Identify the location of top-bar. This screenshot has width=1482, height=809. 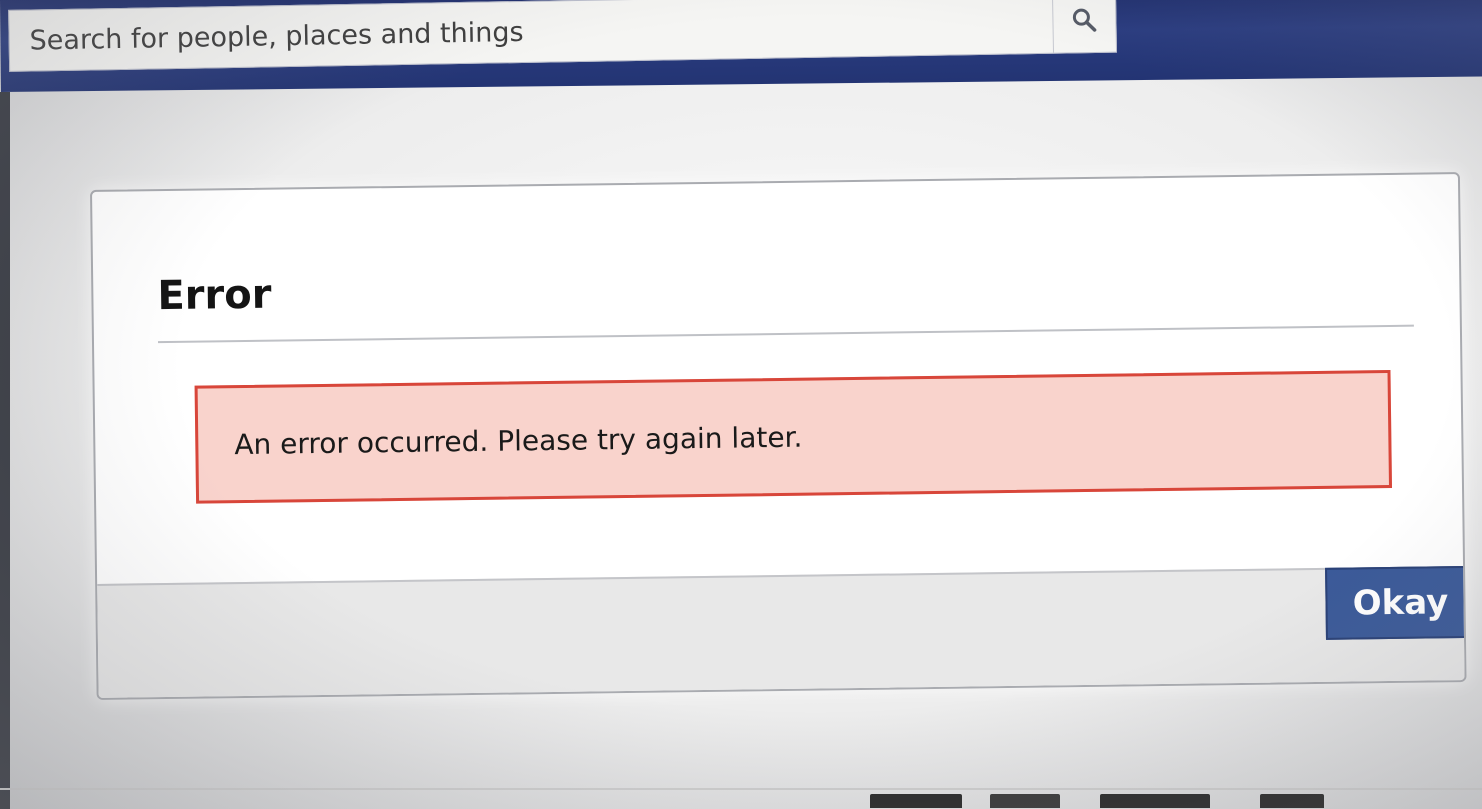
(741, 46).